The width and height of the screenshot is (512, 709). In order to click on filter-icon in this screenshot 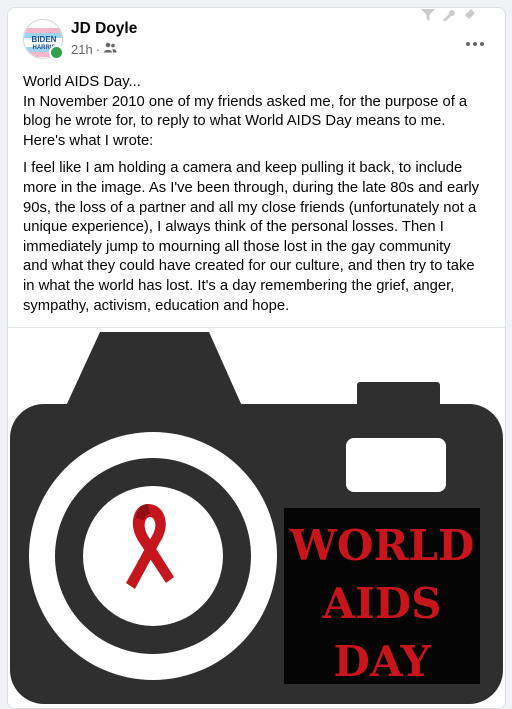, I will do `click(428, 17)`.